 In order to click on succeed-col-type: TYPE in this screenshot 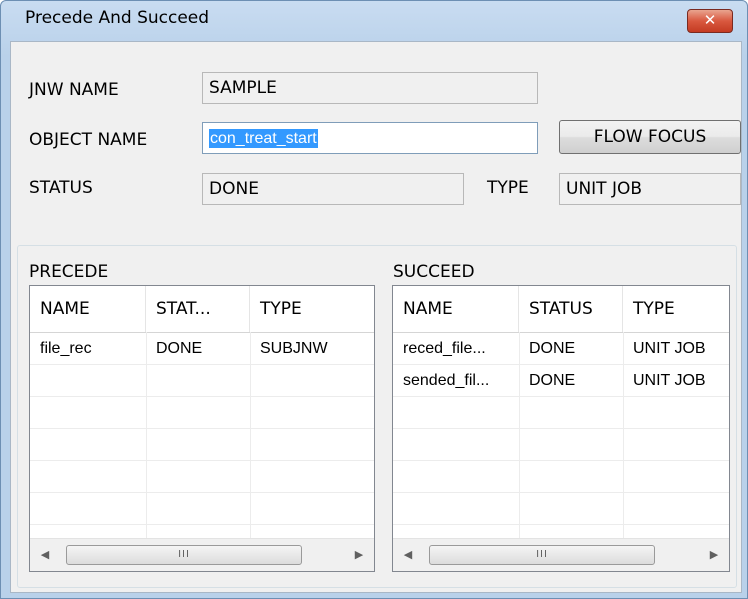, I will do `click(676, 309)`.